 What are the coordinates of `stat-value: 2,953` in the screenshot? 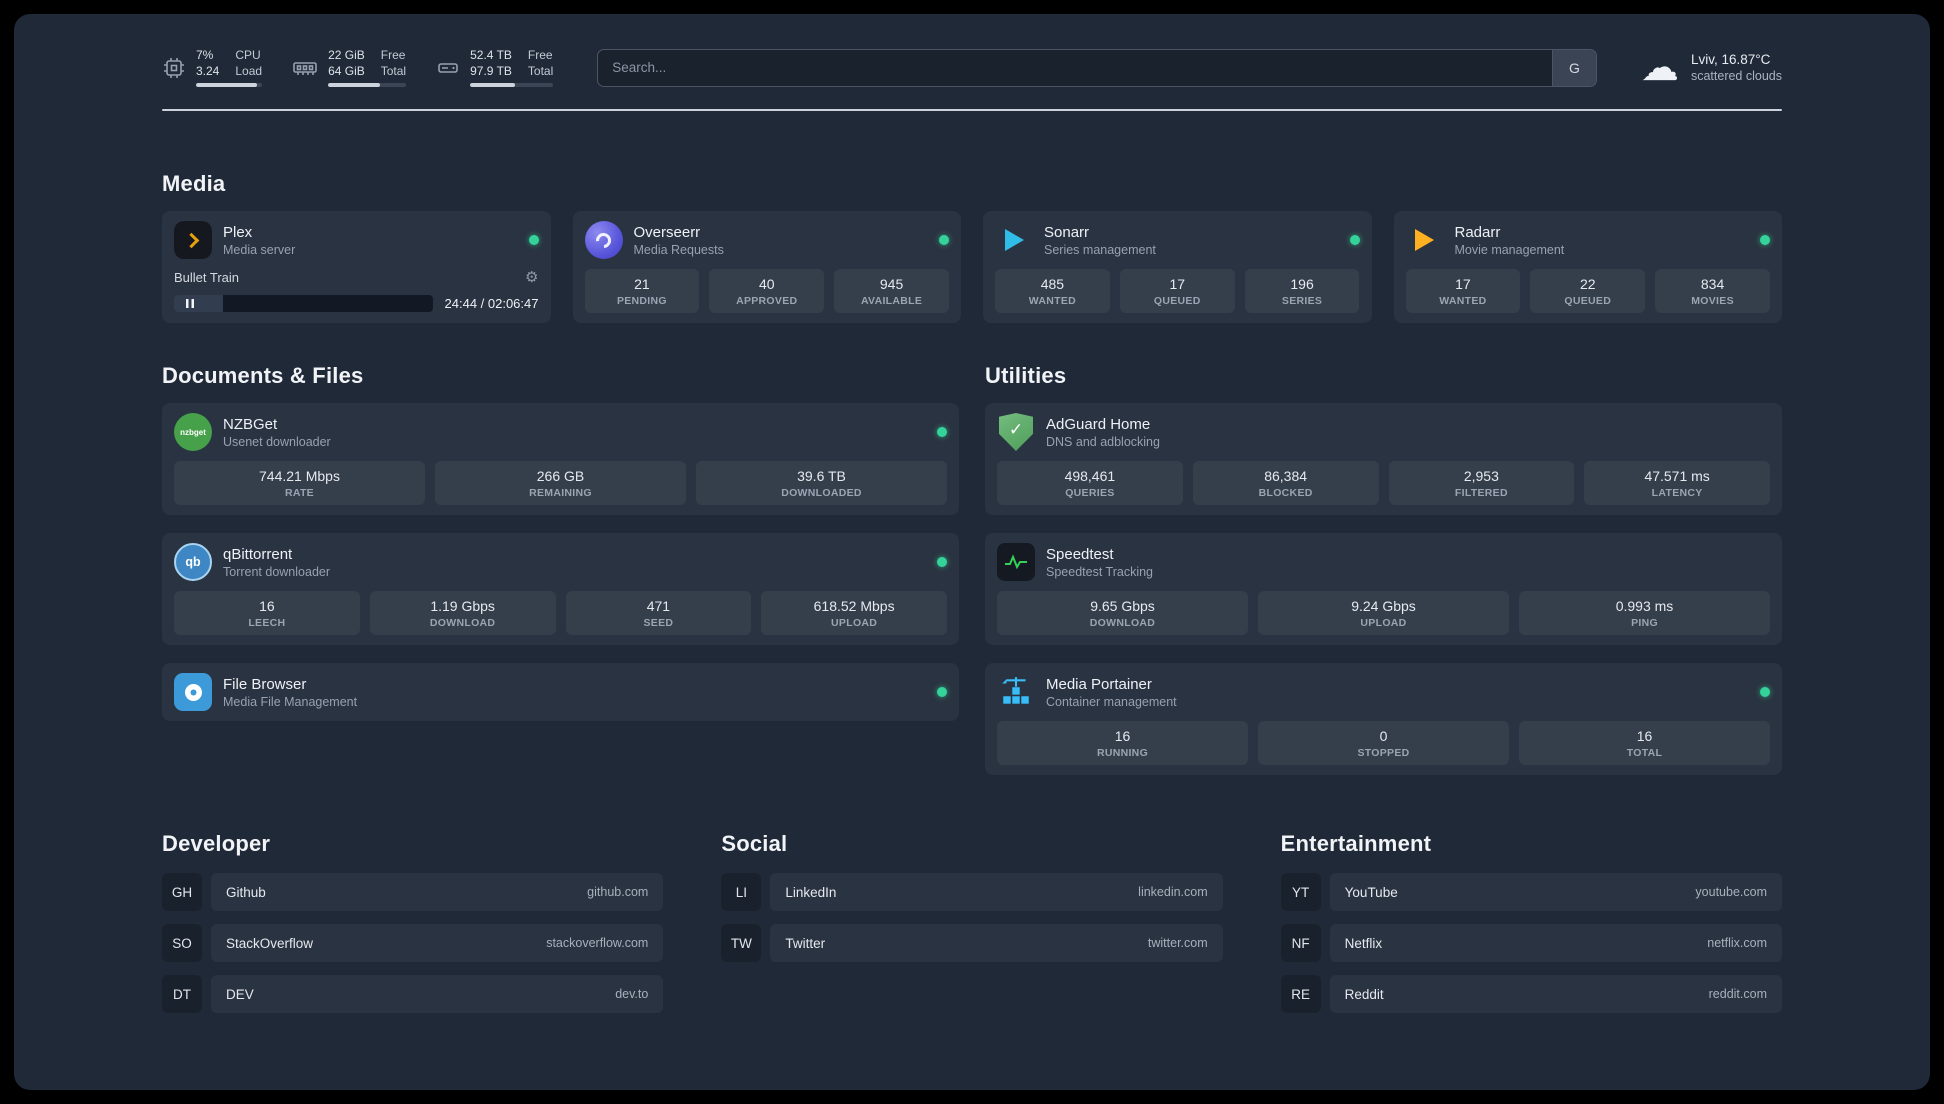 It's located at (1481, 476).